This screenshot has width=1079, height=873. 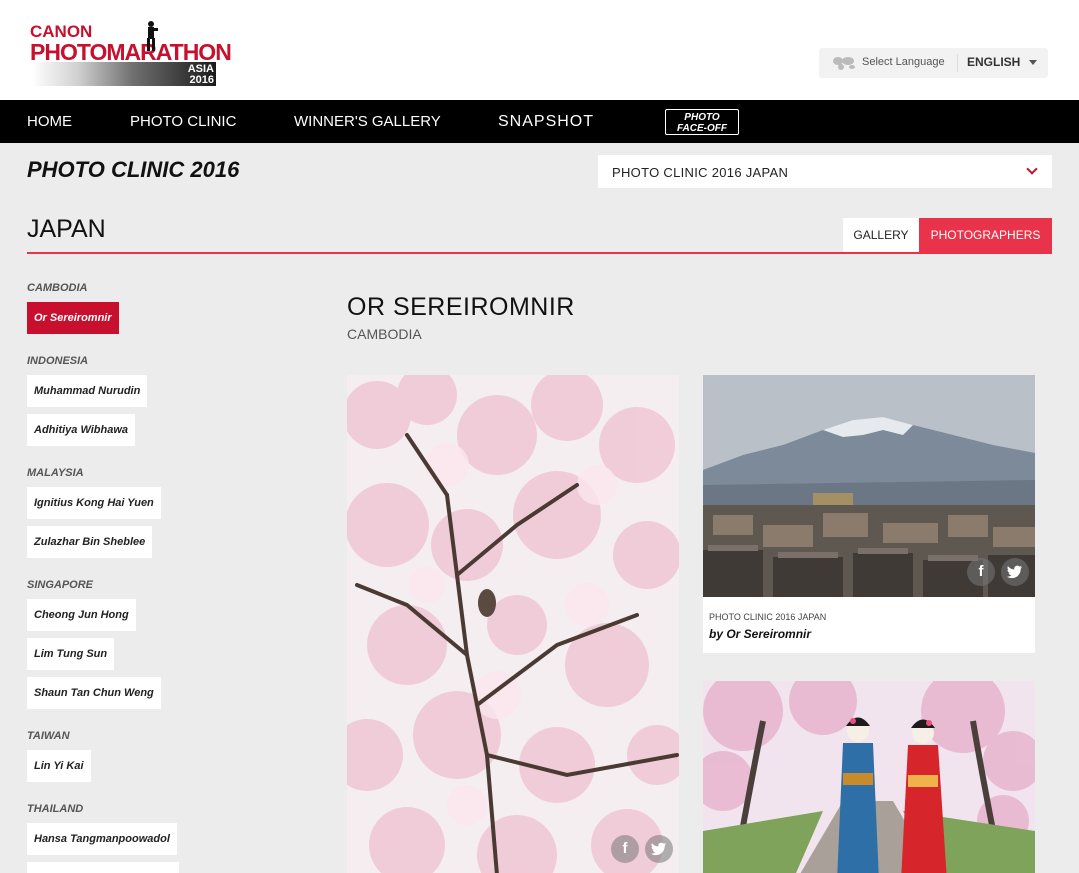 What do you see at coordinates (87, 391) in the screenshot?
I see `photographer-link: Muhammad Nurudin` at bounding box center [87, 391].